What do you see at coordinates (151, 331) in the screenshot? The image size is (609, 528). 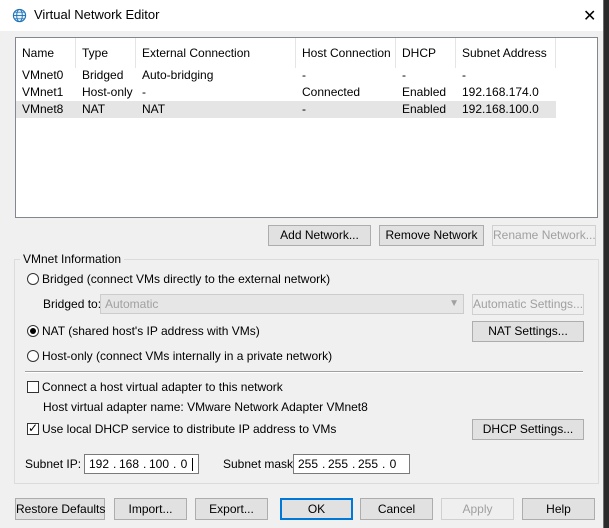 I see `nat-label: NAT (shared host's IP address with VMs)` at bounding box center [151, 331].